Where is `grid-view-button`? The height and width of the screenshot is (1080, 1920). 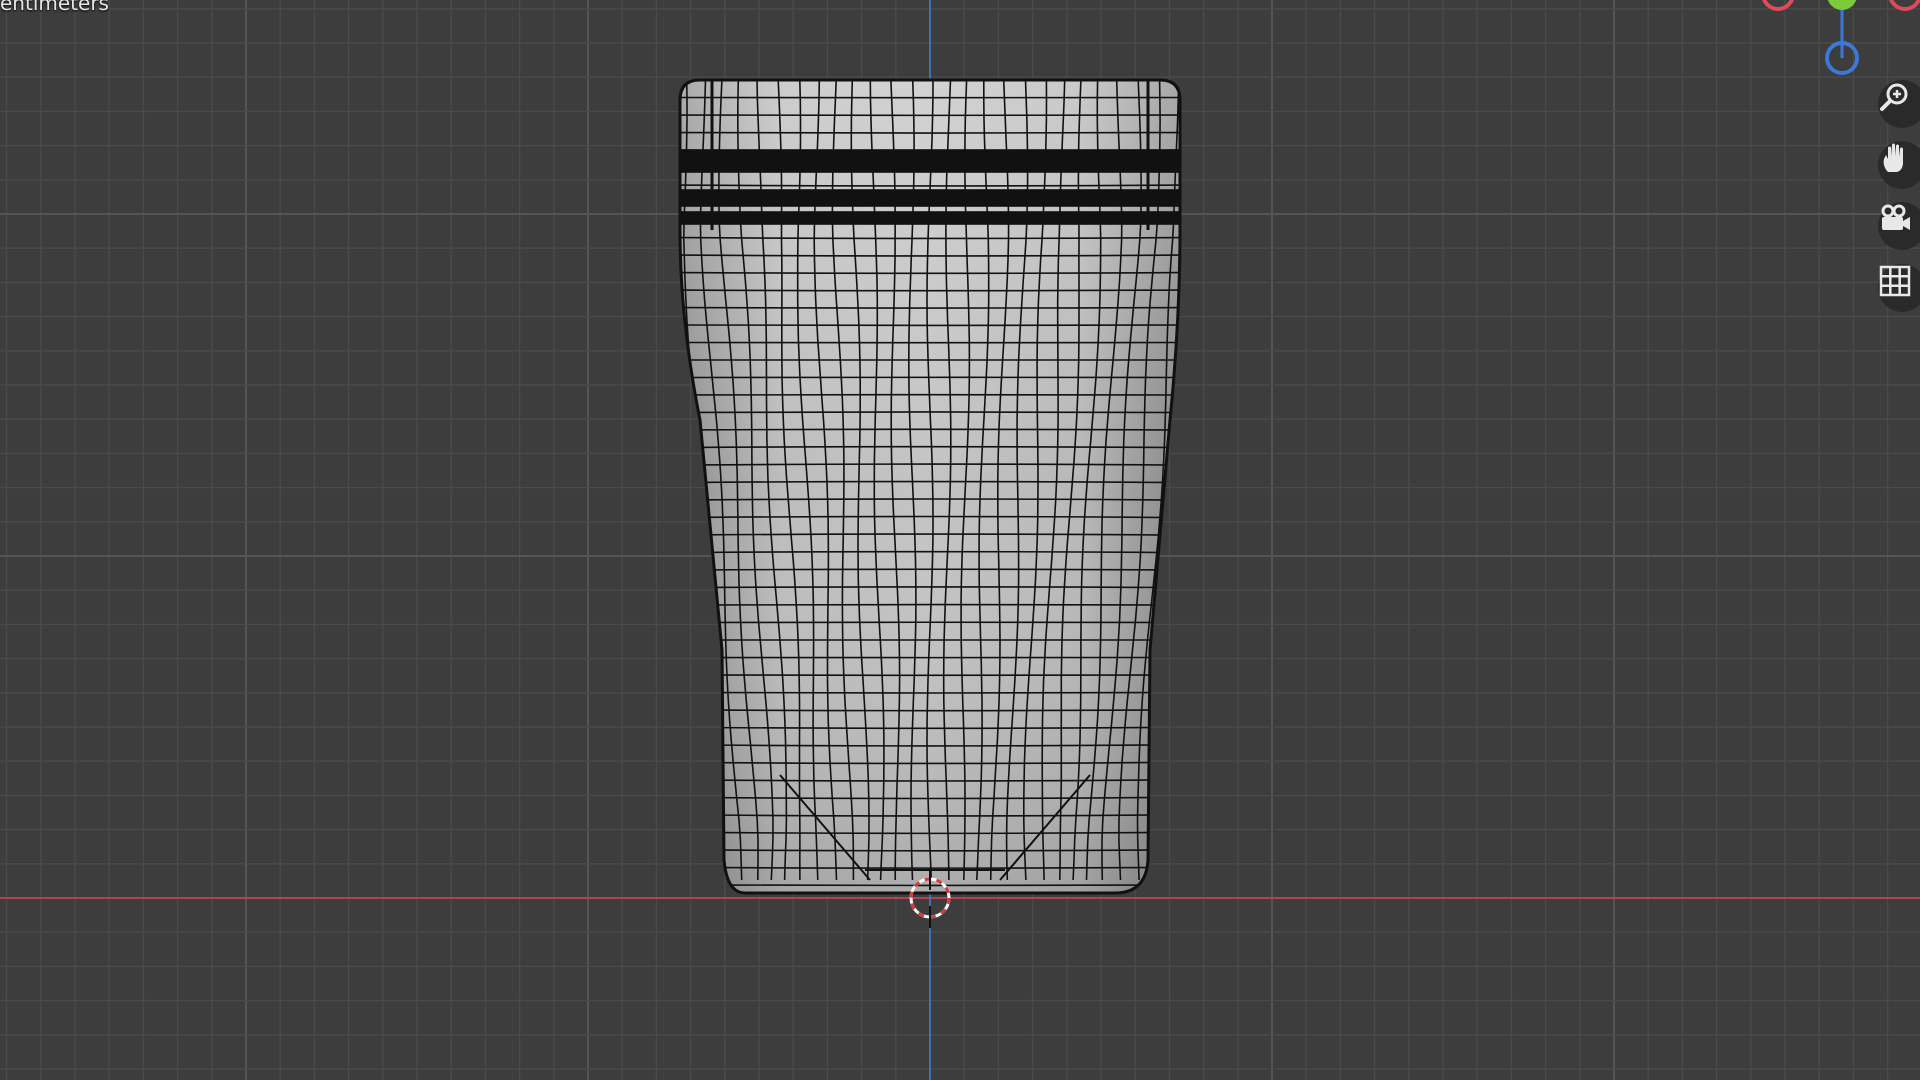 grid-view-button is located at coordinates (1899, 288).